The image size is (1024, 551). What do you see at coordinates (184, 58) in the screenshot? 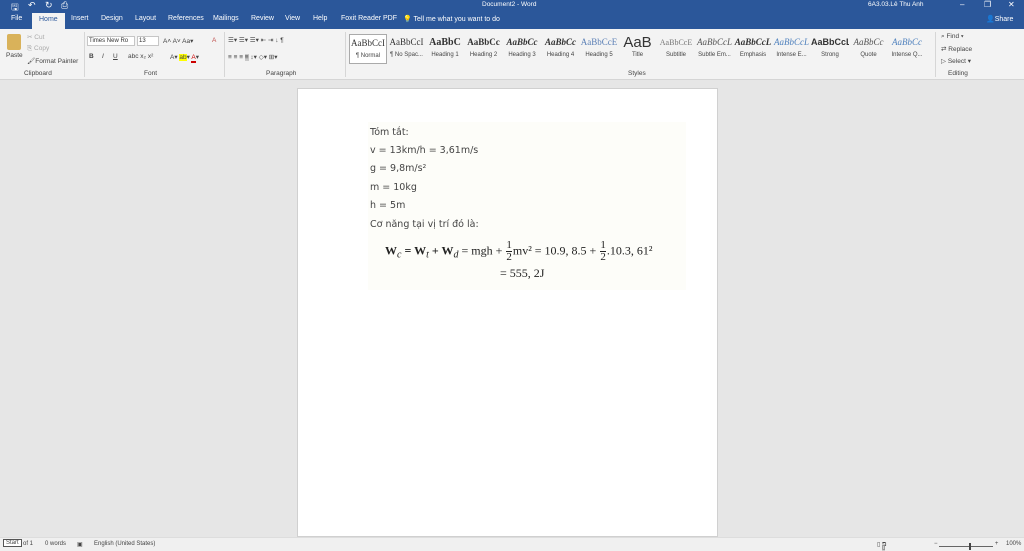
I see `text-effects-highlight-color-icons: A▾ ab▾ A▾` at bounding box center [184, 58].